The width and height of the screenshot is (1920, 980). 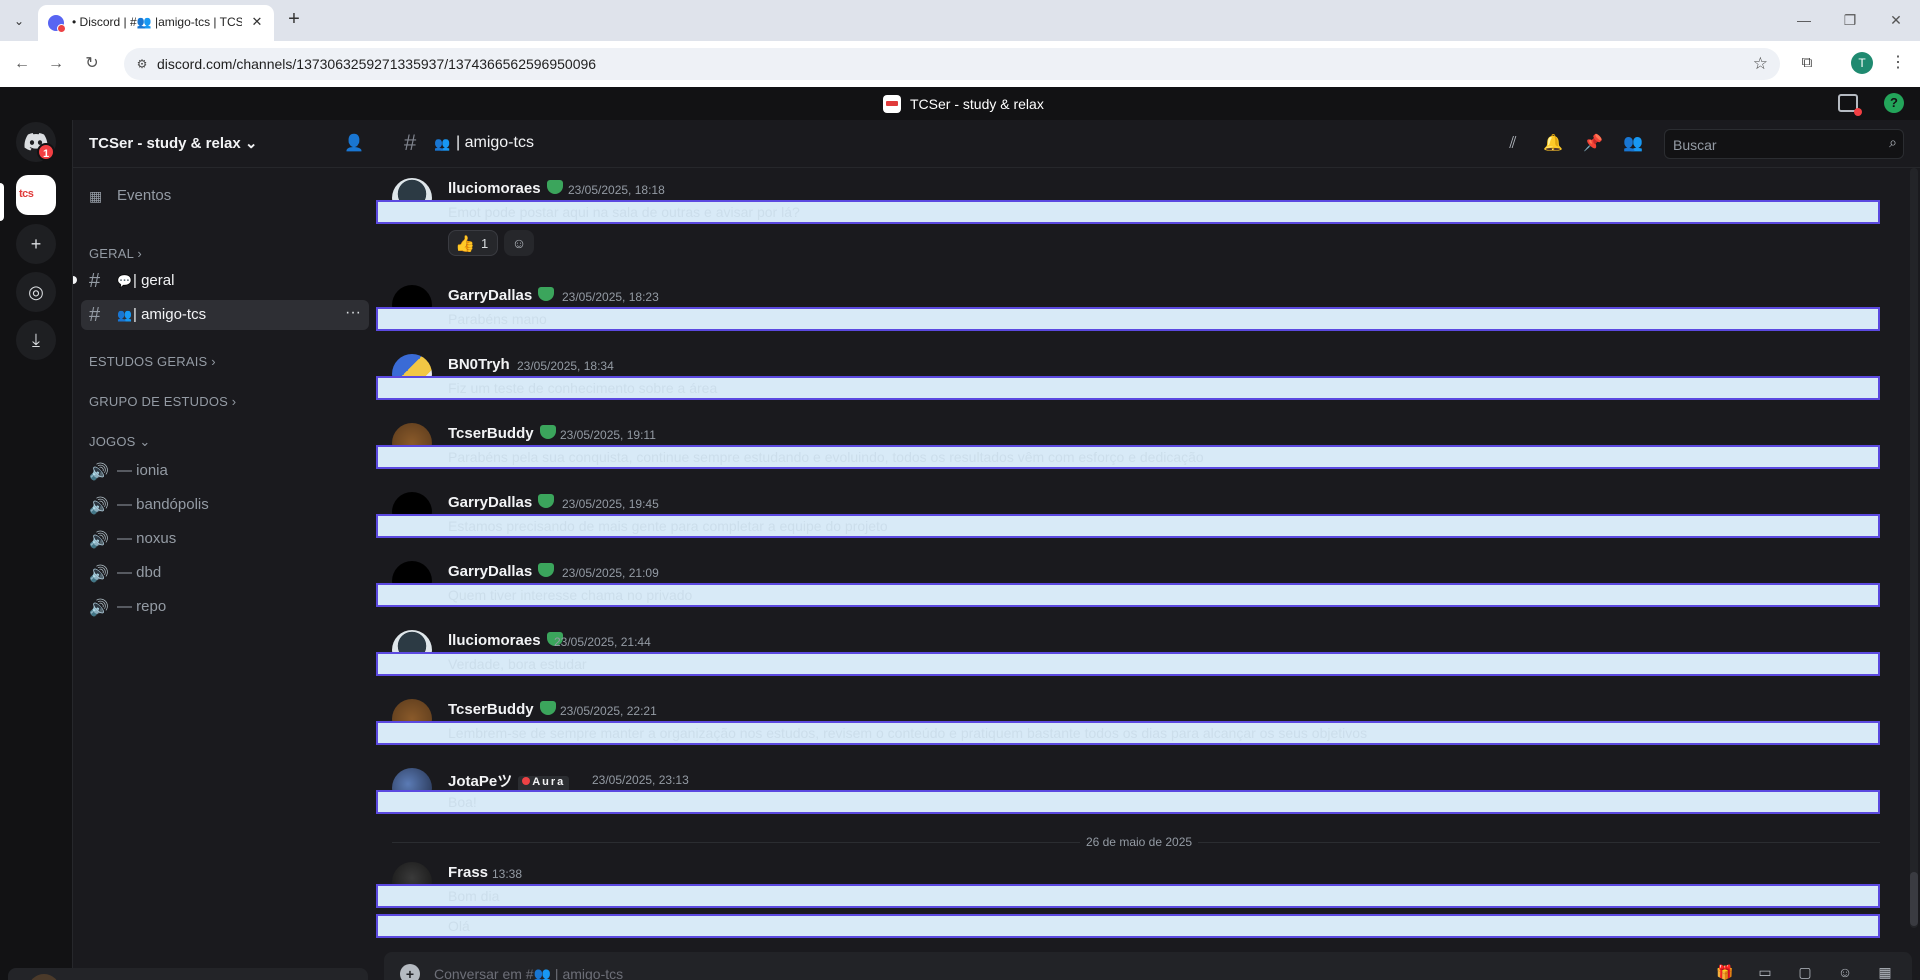 I want to click on message-author: JotaPeツ Aura, so click(x=509, y=781).